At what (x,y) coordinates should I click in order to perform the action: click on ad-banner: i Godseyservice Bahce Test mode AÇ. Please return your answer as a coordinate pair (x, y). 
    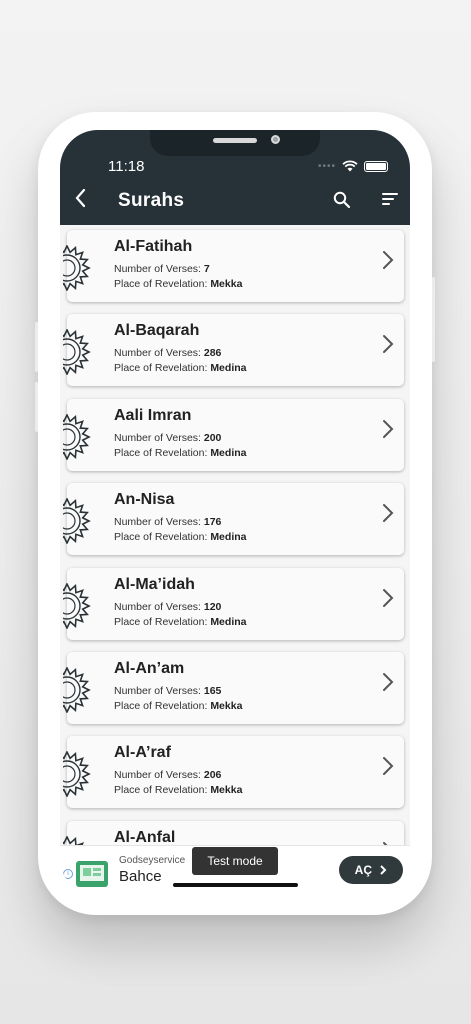
    Looking at the image, I should click on (235, 870).